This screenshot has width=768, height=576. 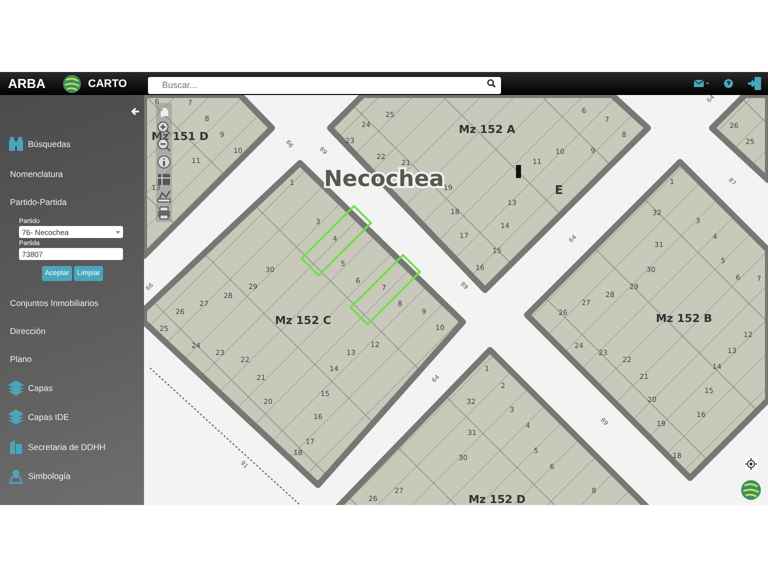 What do you see at coordinates (49, 417) in the screenshot?
I see `menu-item: Capas IDE` at bounding box center [49, 417].